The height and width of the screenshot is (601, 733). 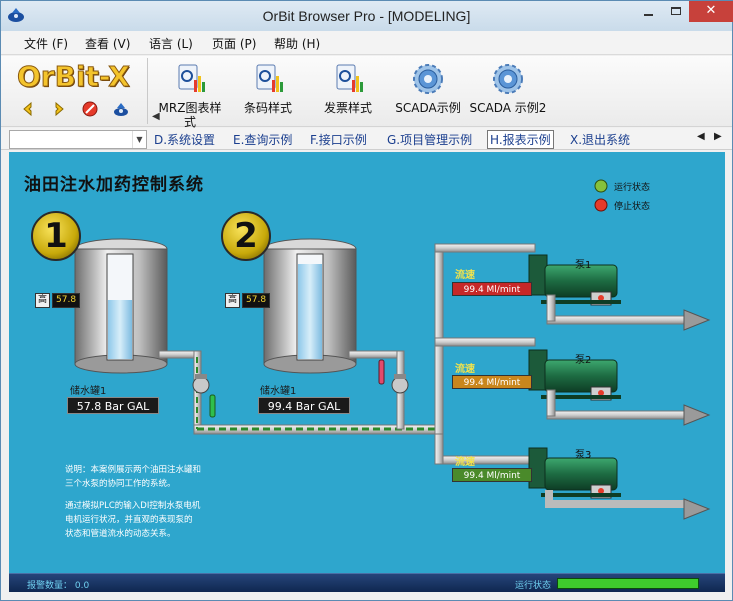 I want to click on tank-1-number-badge: 1, so click(x=56, y=236).